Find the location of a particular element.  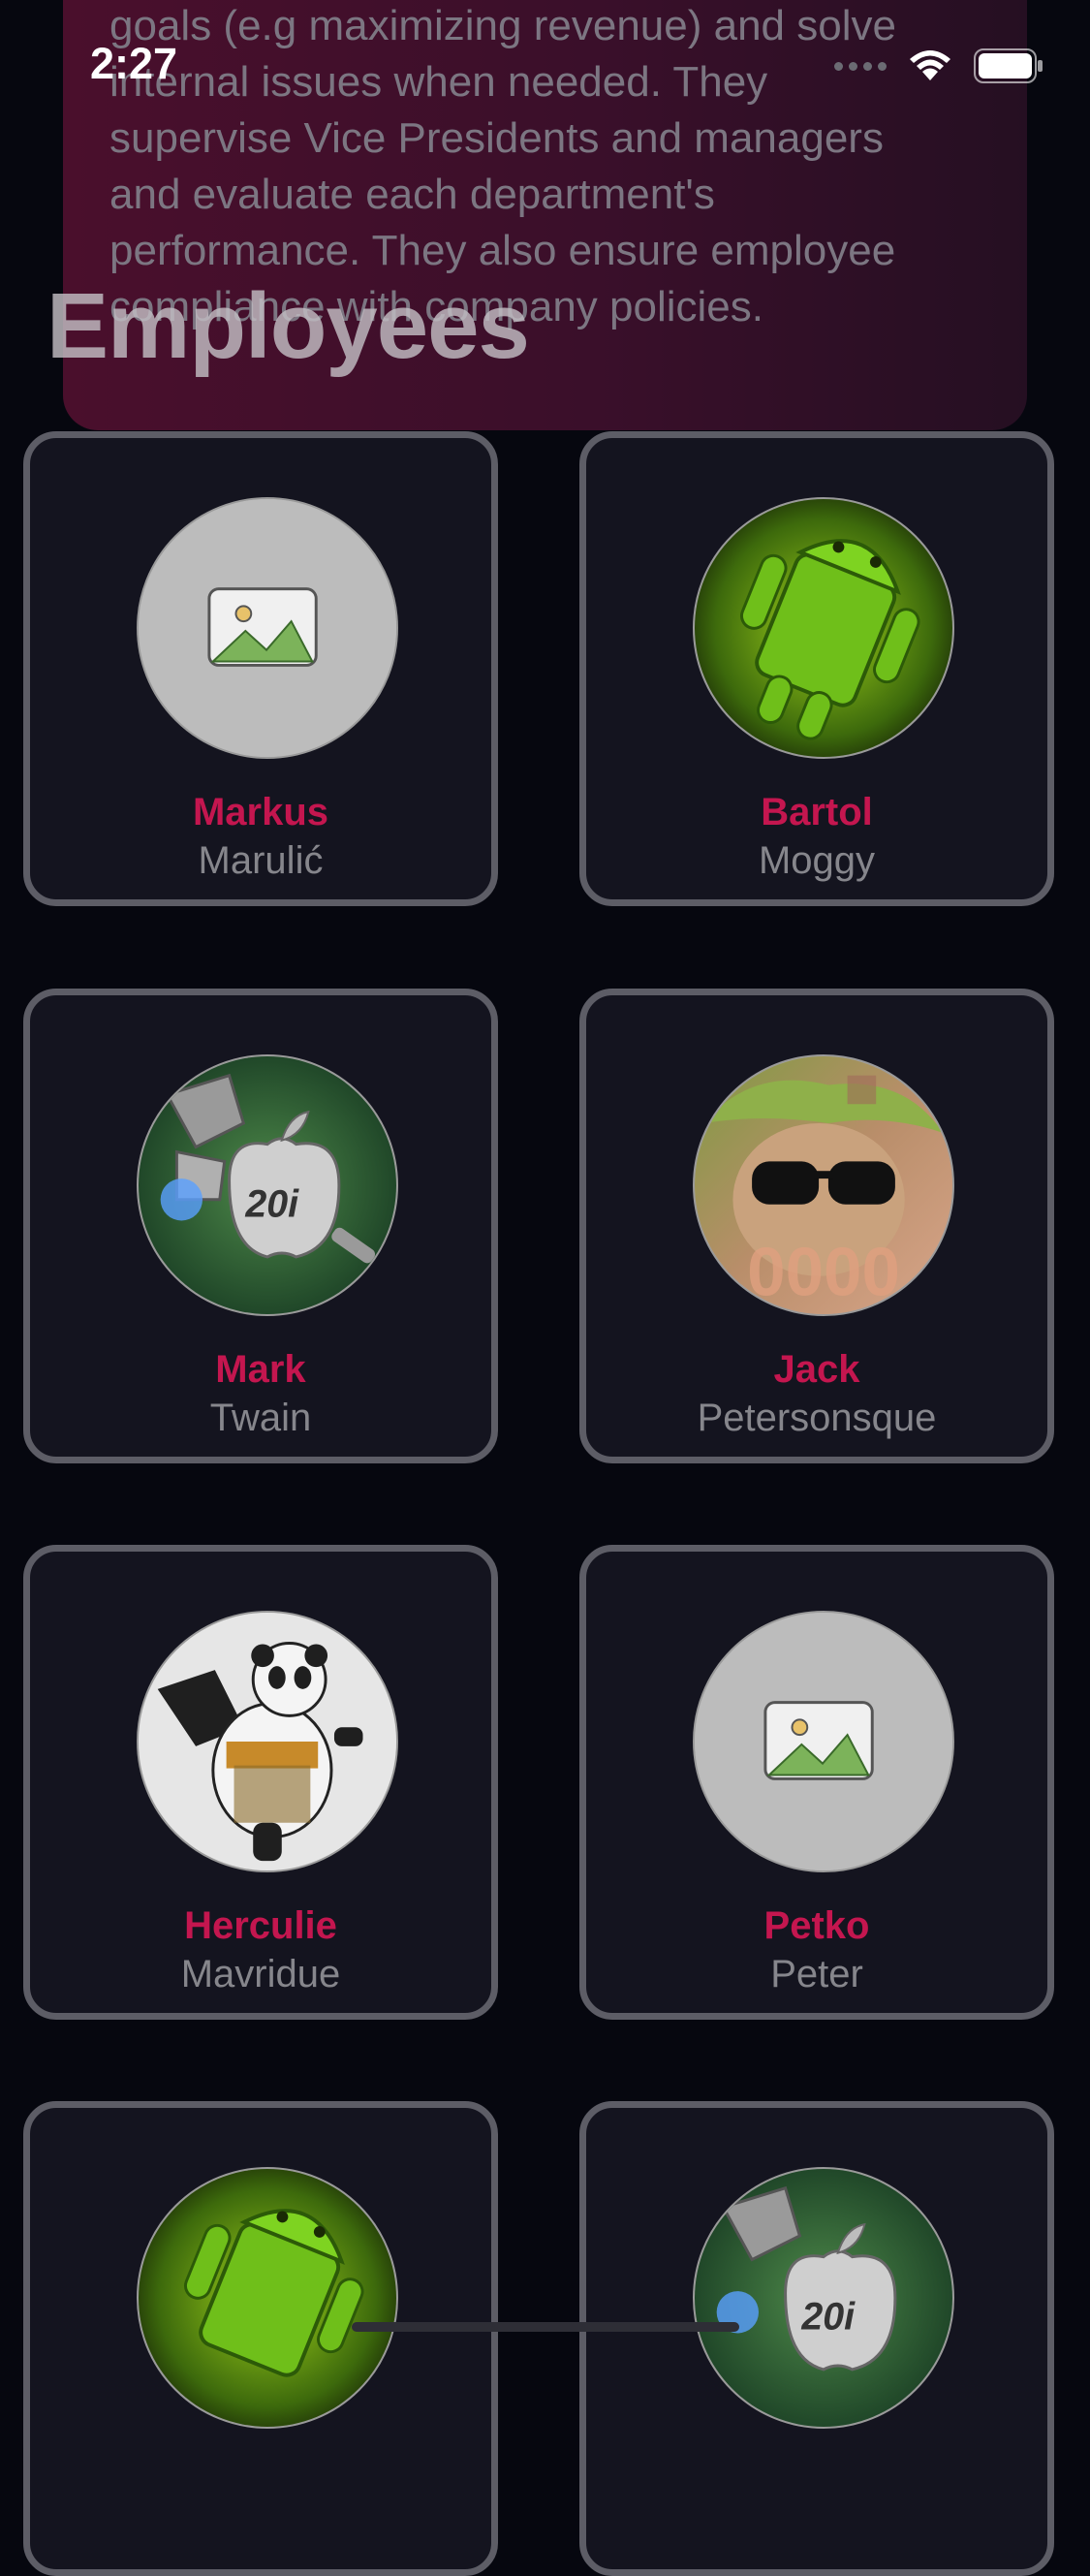

employee-first-name: Jack is located at coordinates (816, 1369).